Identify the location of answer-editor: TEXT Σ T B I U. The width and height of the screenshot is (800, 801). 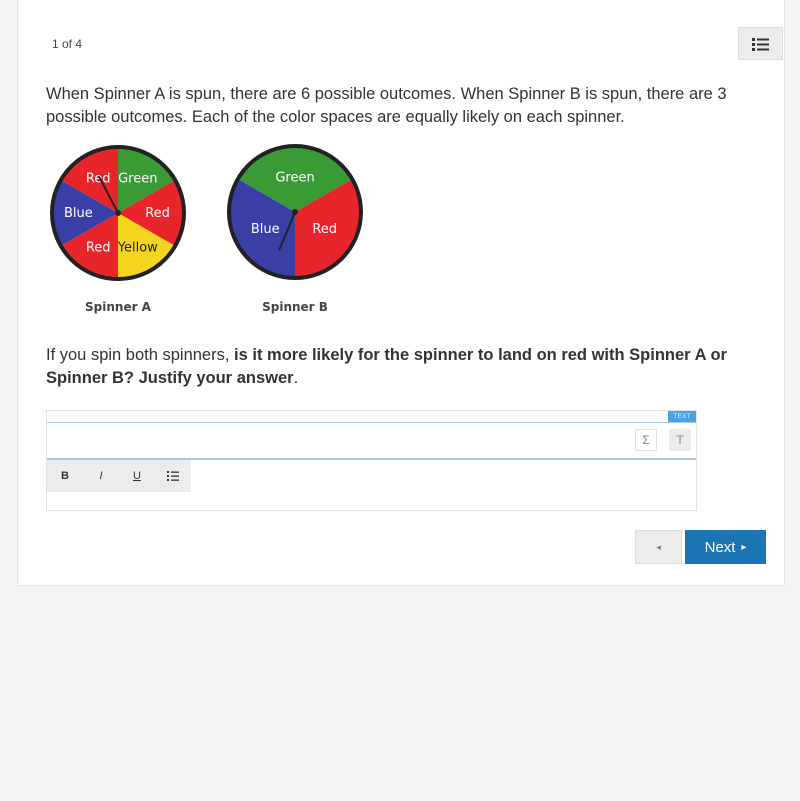
(371, 460).